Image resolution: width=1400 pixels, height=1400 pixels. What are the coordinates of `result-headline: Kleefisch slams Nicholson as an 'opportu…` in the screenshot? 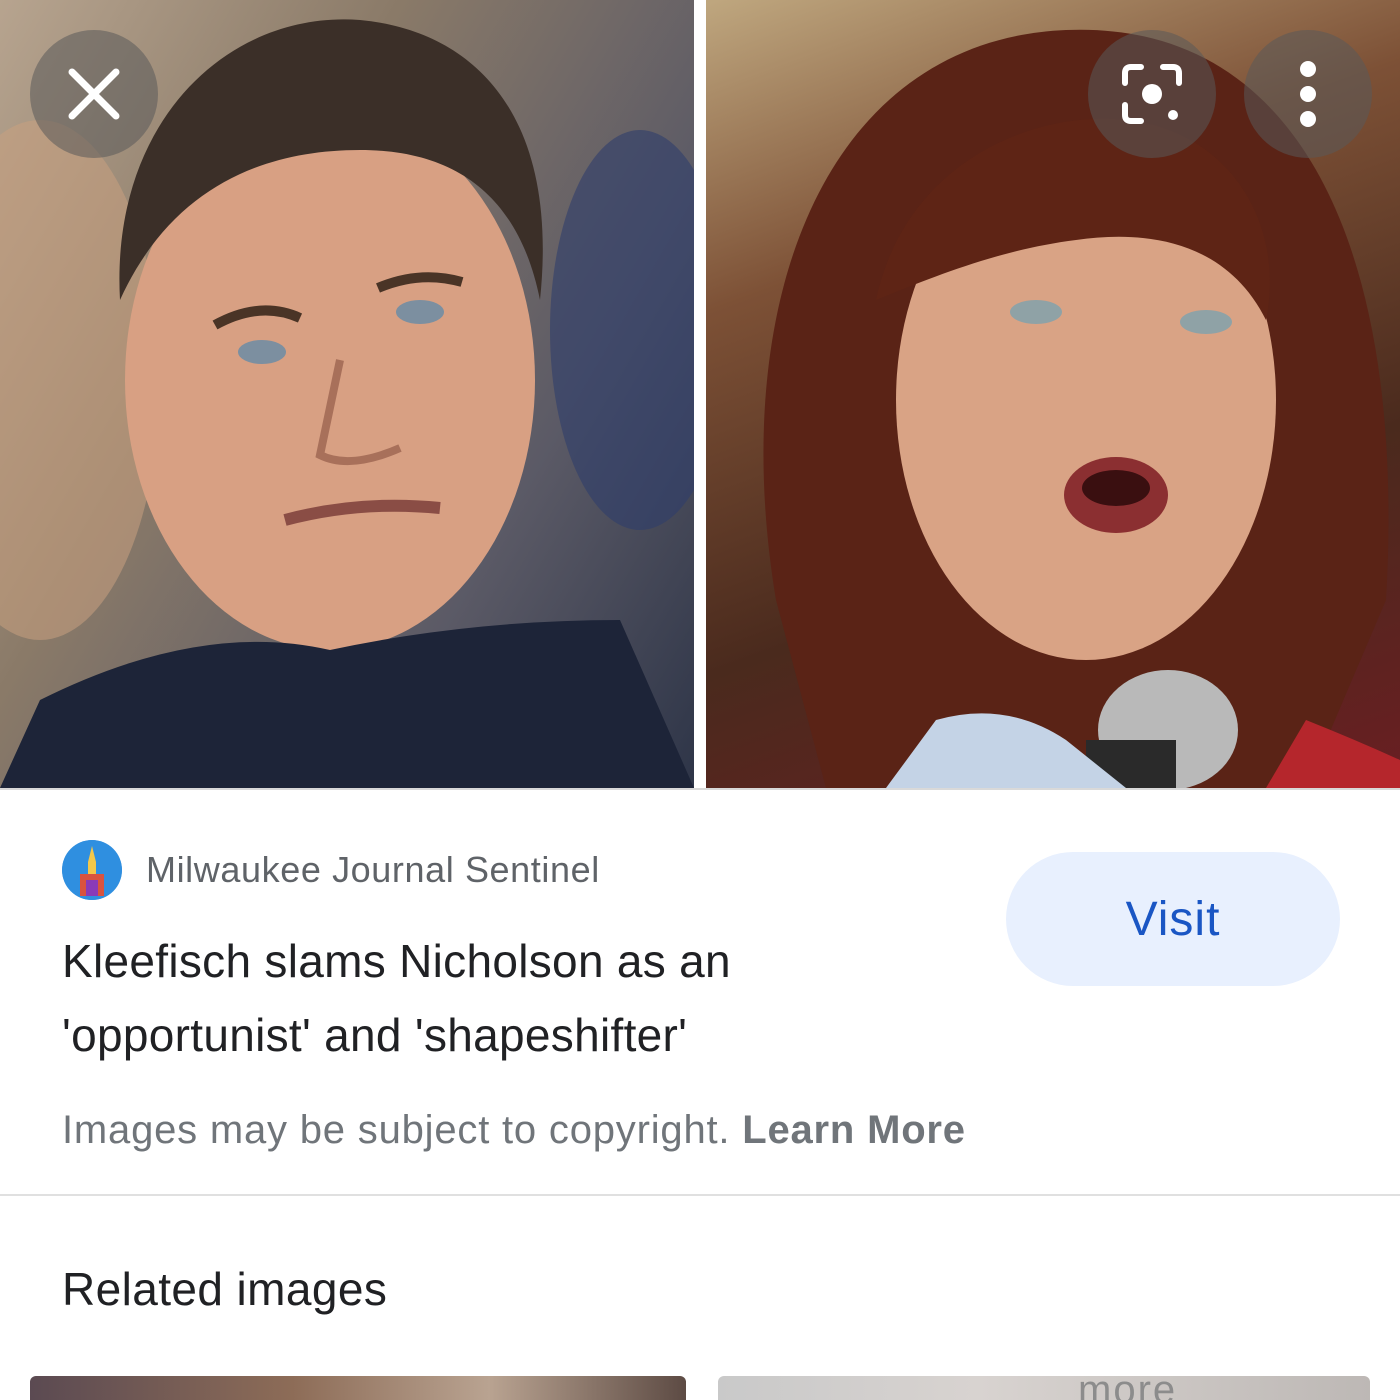 It's located at (492, 998).